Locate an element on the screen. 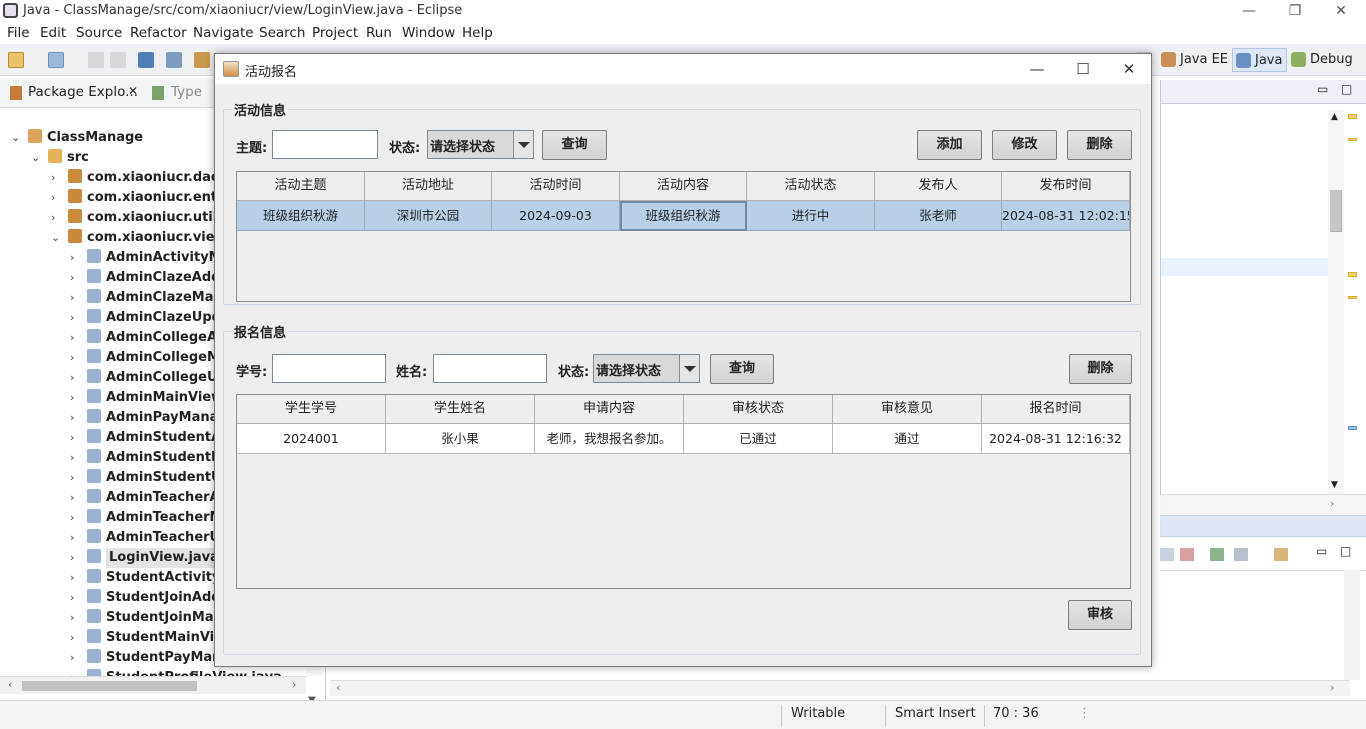 The width and height of the screenshot is (1366, 729). menu-search: Search is located at coordinates (282, 33).